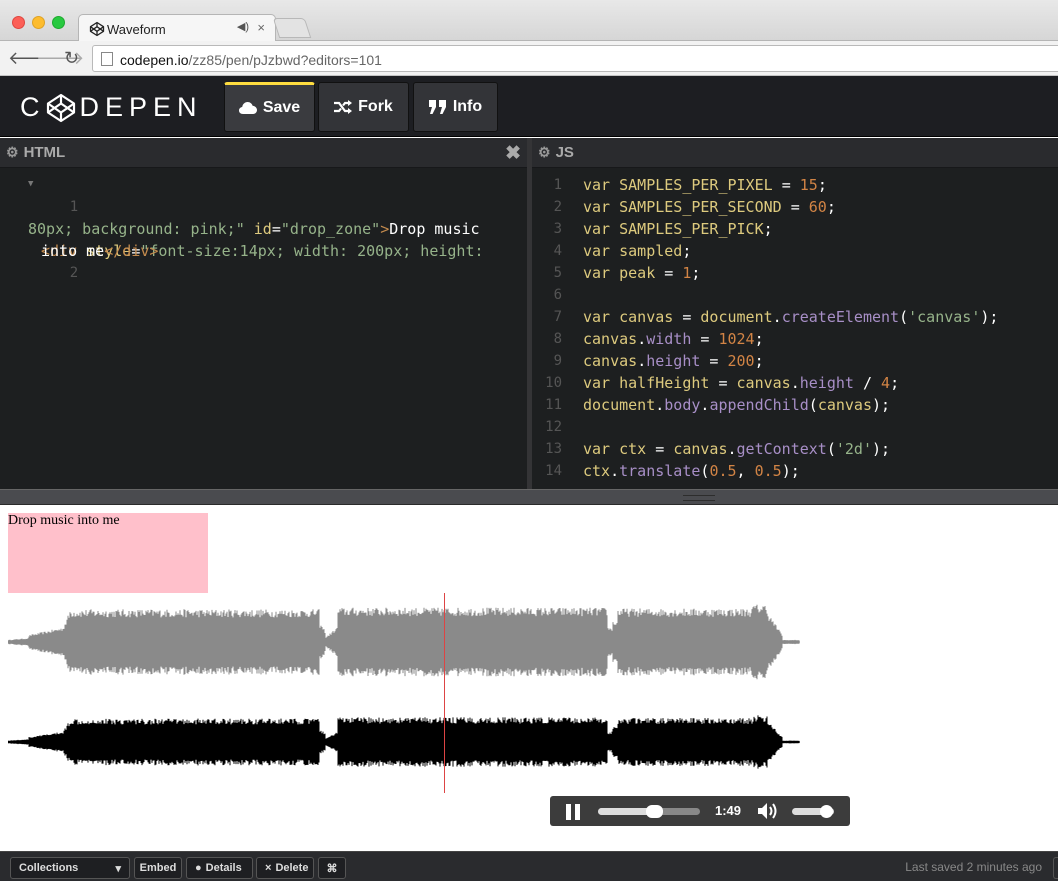 This screenshot has height=881, width=1058. I want to click on close-window-button, so click(18, 22).